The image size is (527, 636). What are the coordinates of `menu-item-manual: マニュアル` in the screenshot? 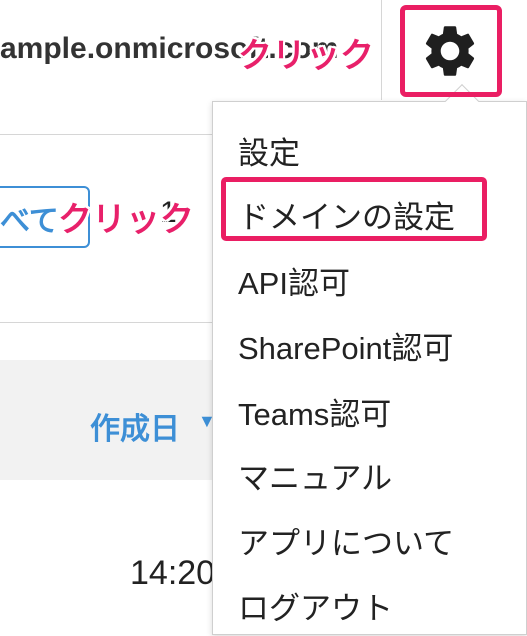 It's located at (315, 475).